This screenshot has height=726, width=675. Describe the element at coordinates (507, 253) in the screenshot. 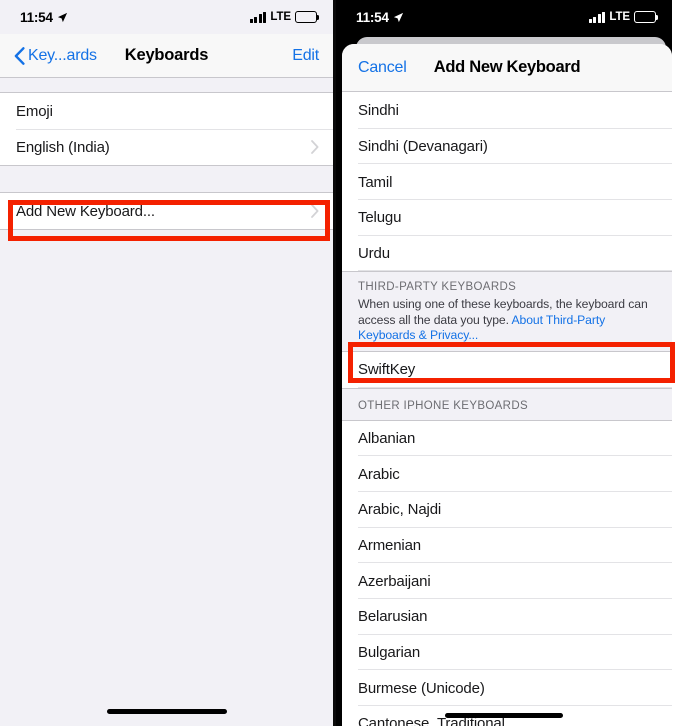

I see `list-item: Urdu` at that location.